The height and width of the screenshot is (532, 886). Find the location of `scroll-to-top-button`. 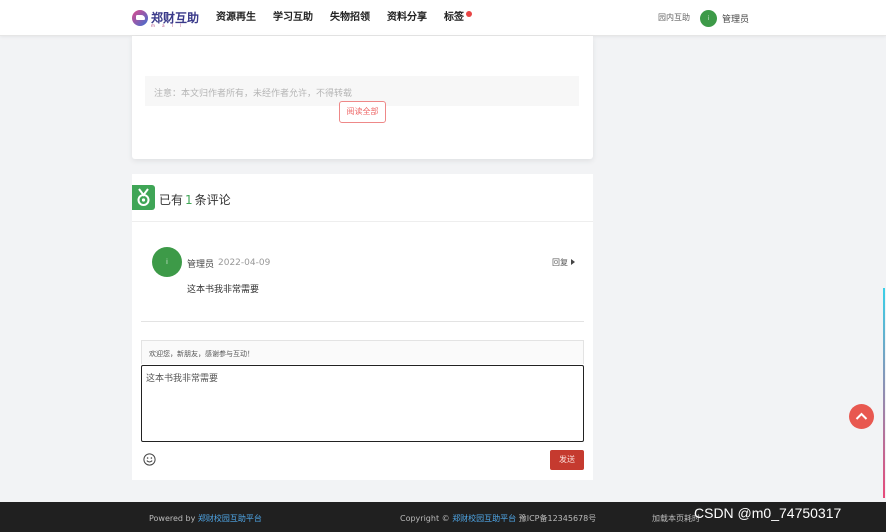

scroll-to-top-button is located at coordinates (861, 416).